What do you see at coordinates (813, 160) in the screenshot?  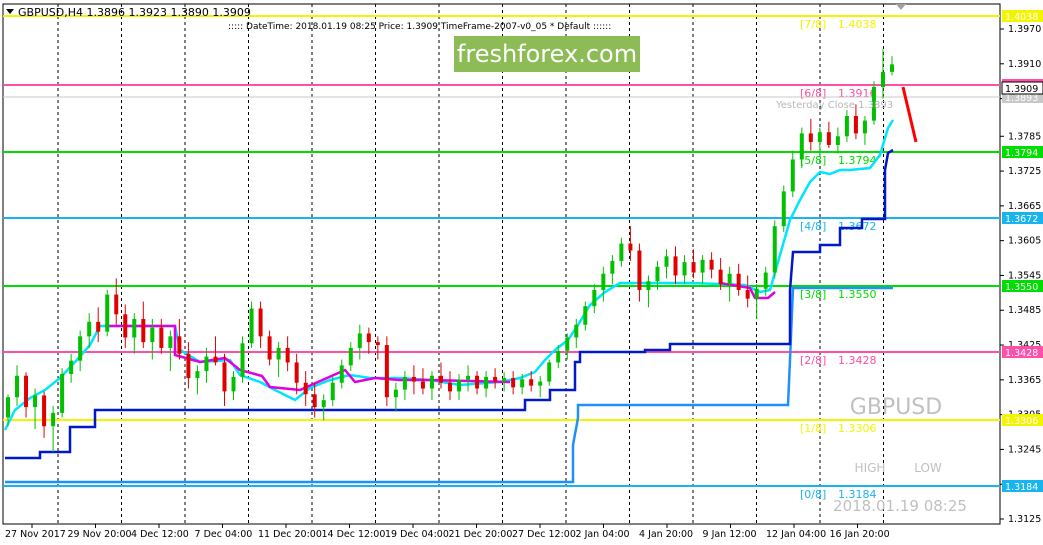 I see `murrey-level-tag: [5/8]` at bounding box center [813, 160].